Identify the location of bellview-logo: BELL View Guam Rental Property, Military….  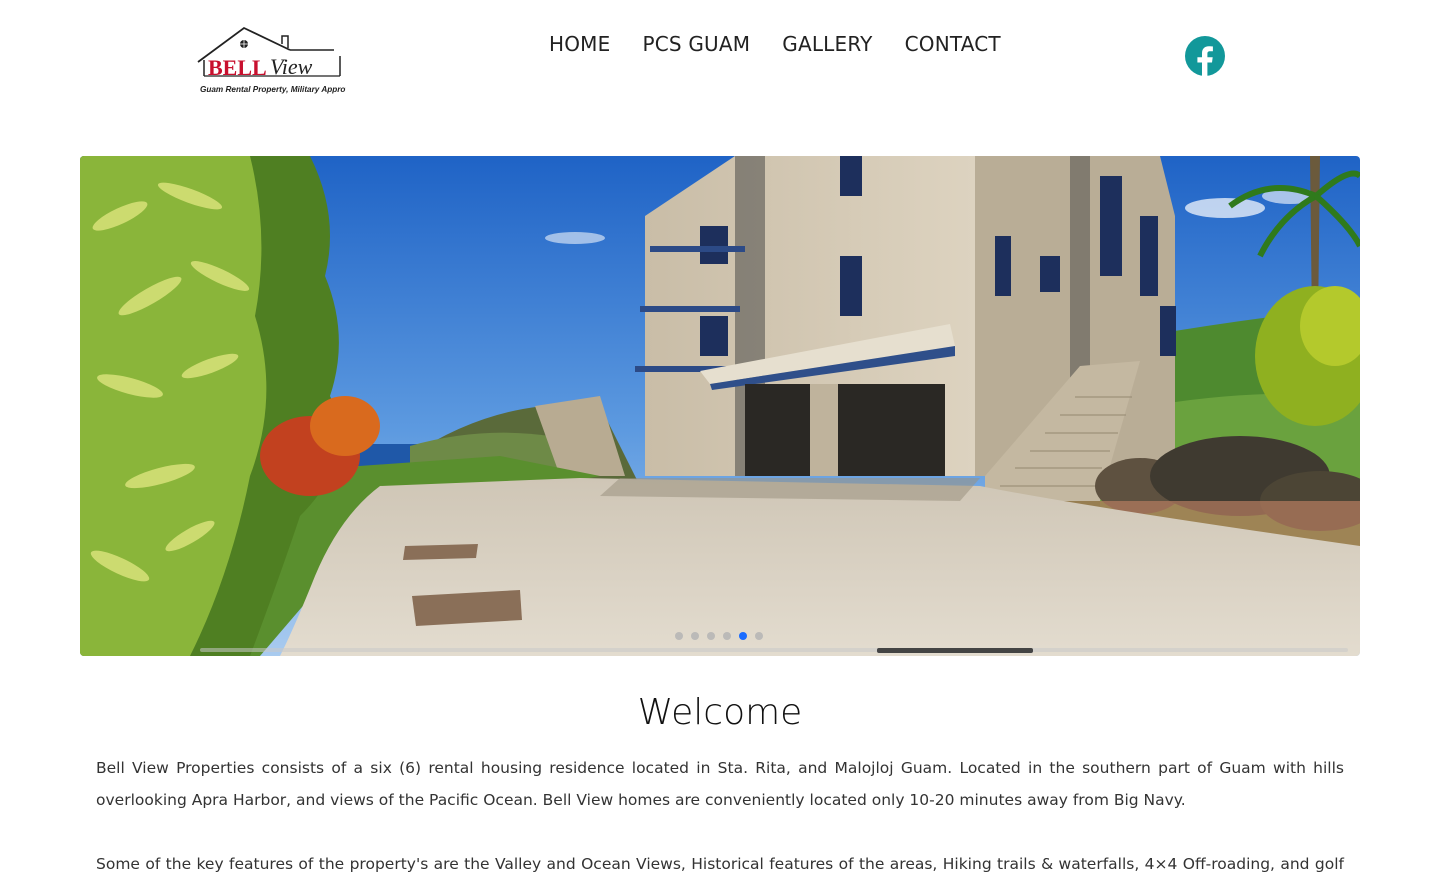
(270, 61).